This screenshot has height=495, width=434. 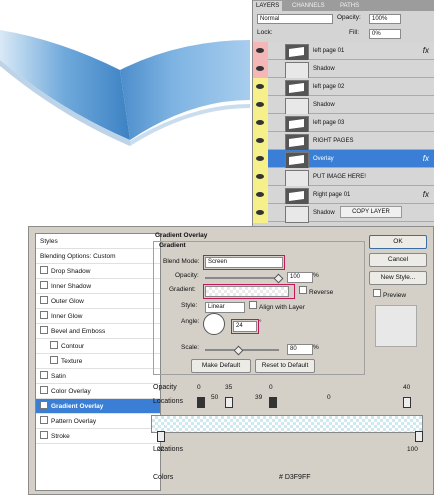 I want to click on layer-row: left page 03, so click(x=343, y=123).